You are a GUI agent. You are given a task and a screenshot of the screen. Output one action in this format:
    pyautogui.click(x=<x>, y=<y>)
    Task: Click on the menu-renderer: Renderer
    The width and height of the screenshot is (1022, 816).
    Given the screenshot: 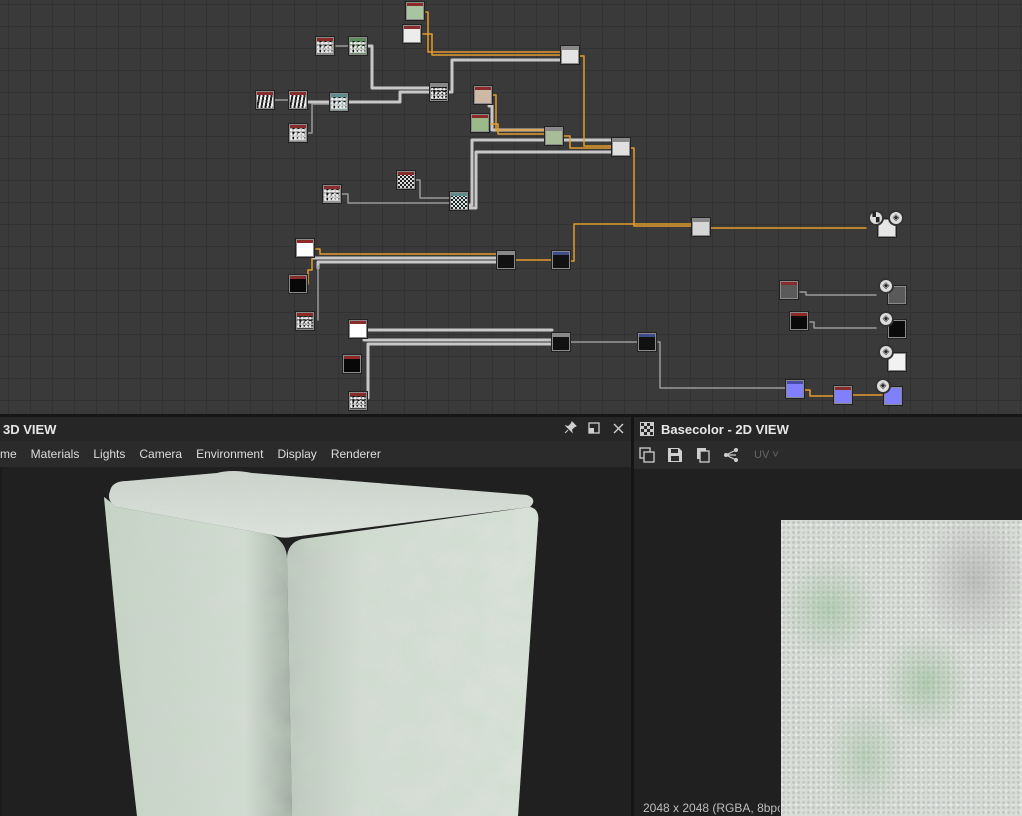 What is the action you would take?
    pyautogui.click(x=356, y=454)
    